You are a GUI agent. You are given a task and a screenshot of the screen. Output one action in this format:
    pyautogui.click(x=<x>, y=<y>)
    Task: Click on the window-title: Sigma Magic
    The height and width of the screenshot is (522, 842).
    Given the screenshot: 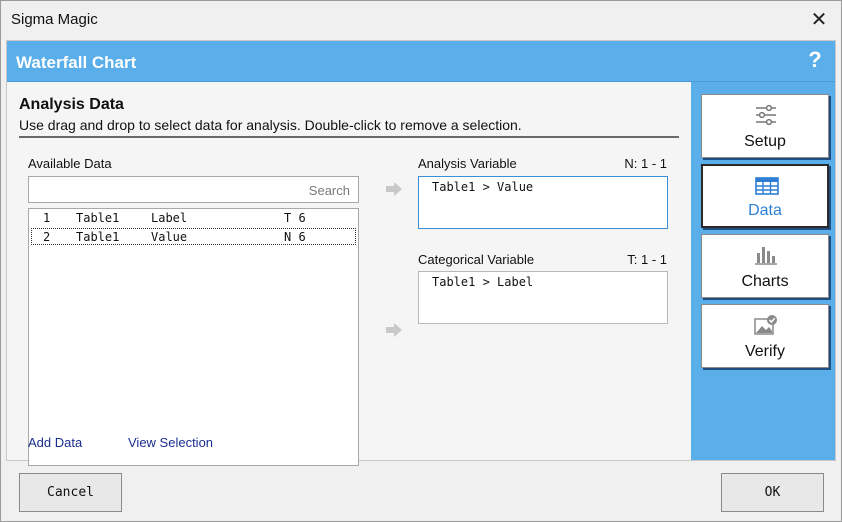 What is the action you would take?
    pyautogui.click(x=54, y=19)
    